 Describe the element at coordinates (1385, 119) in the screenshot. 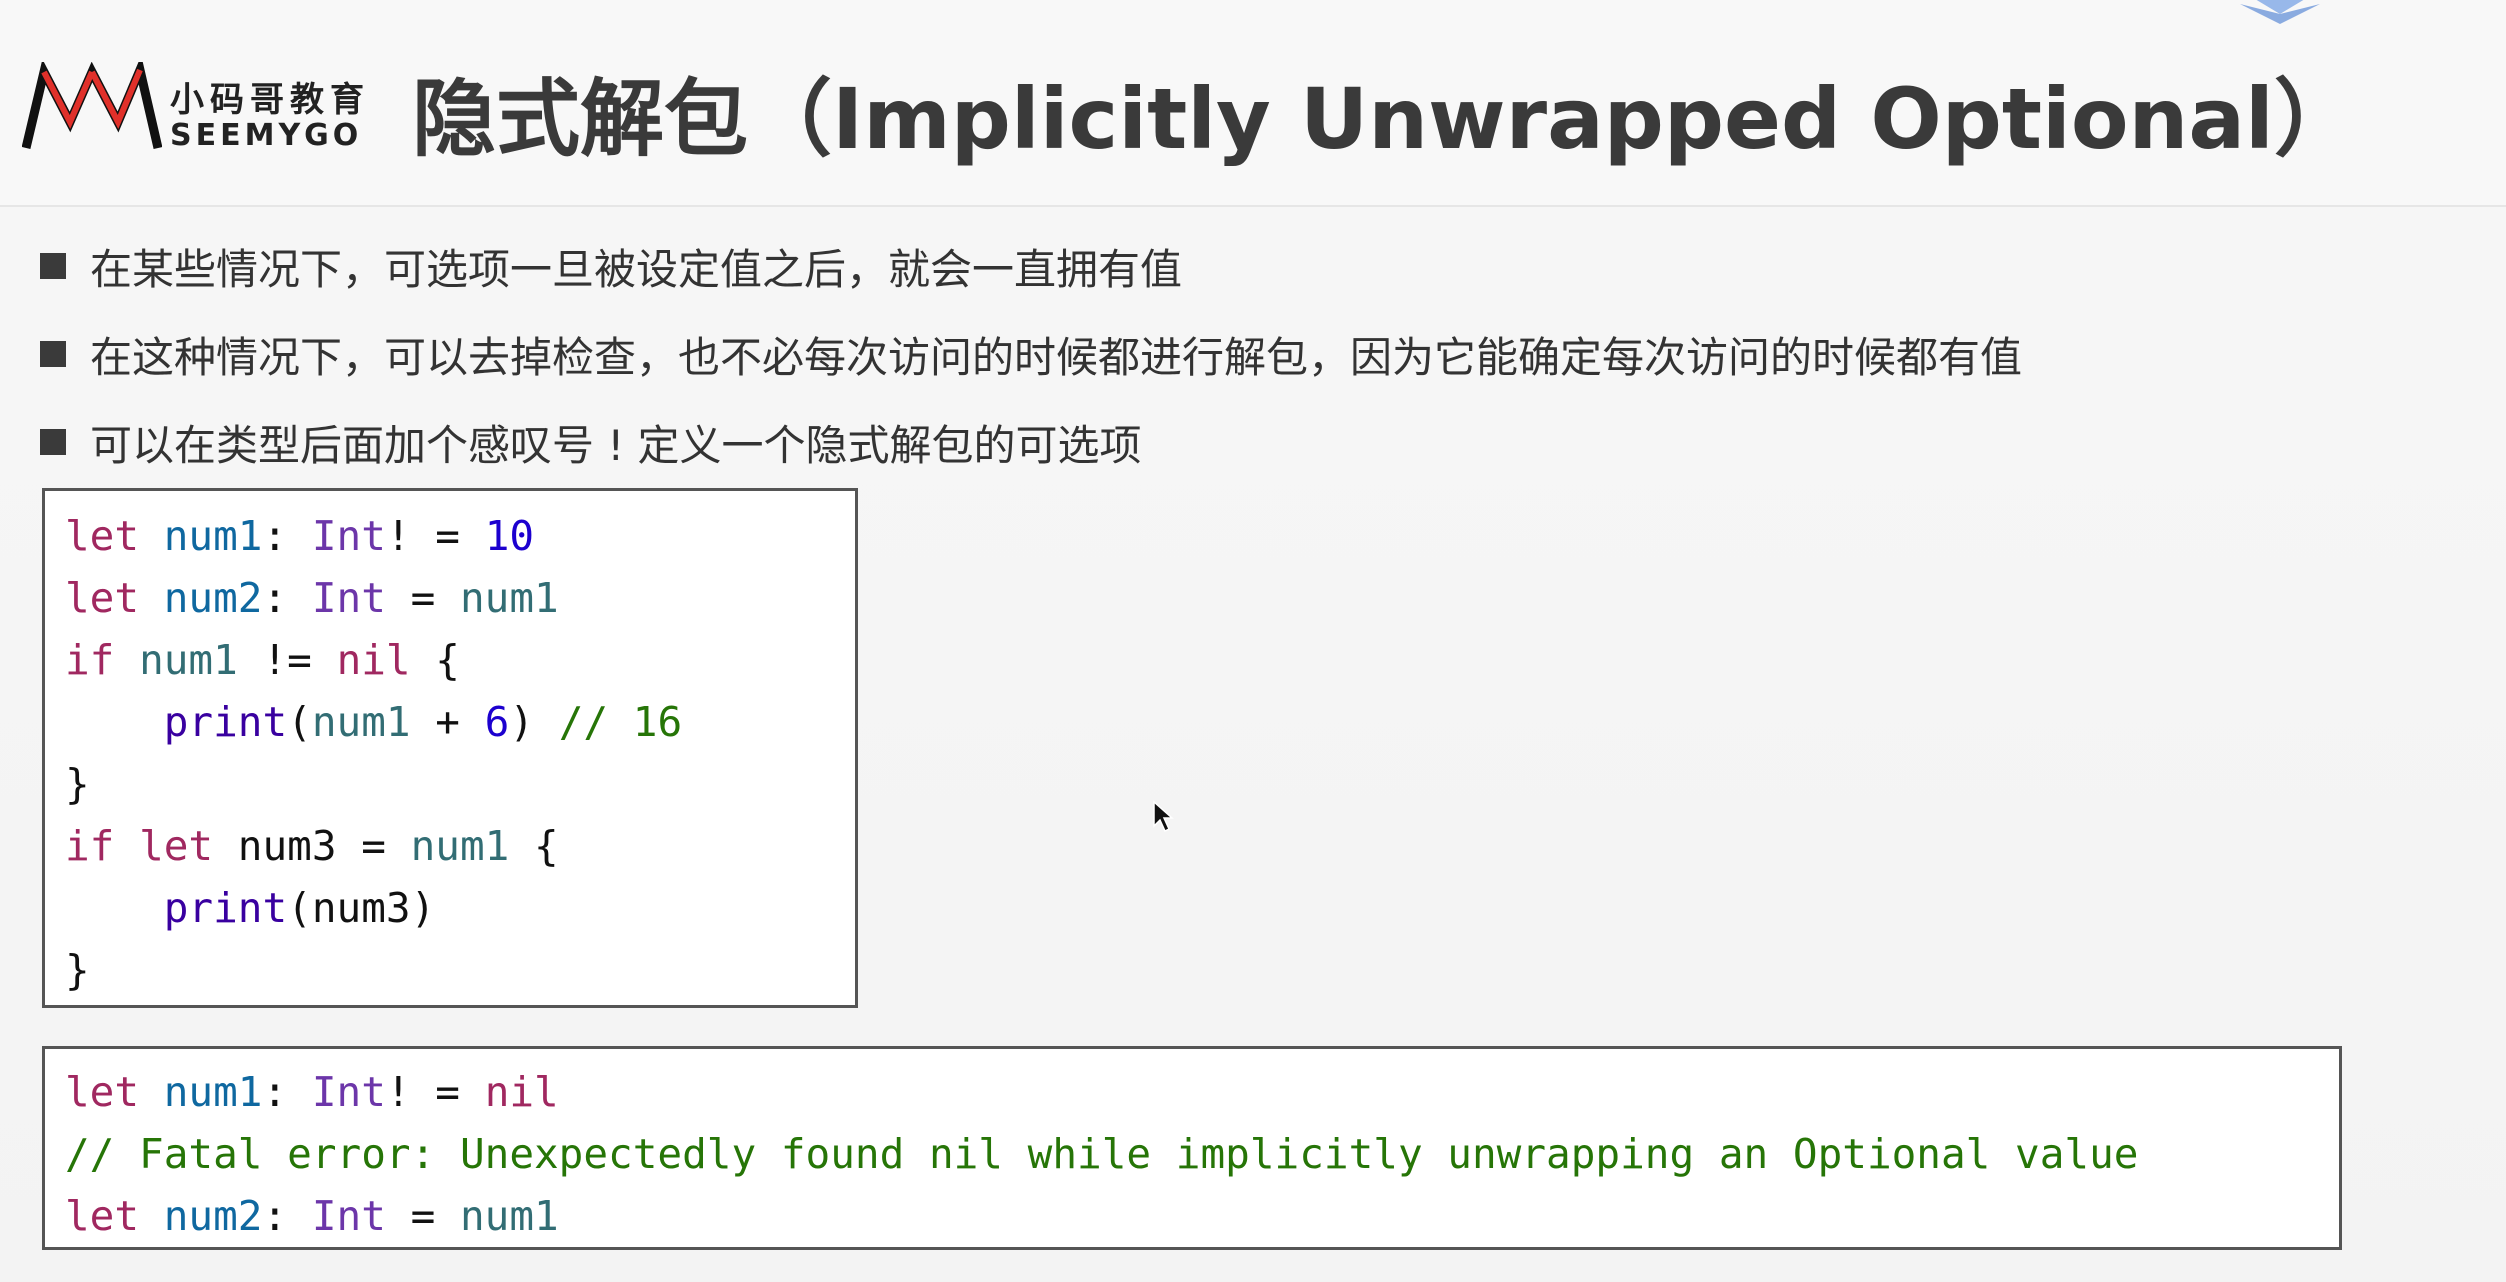

I see `page-title: 隐式解包（Implicitly Unwrapped Optional）` at that location.